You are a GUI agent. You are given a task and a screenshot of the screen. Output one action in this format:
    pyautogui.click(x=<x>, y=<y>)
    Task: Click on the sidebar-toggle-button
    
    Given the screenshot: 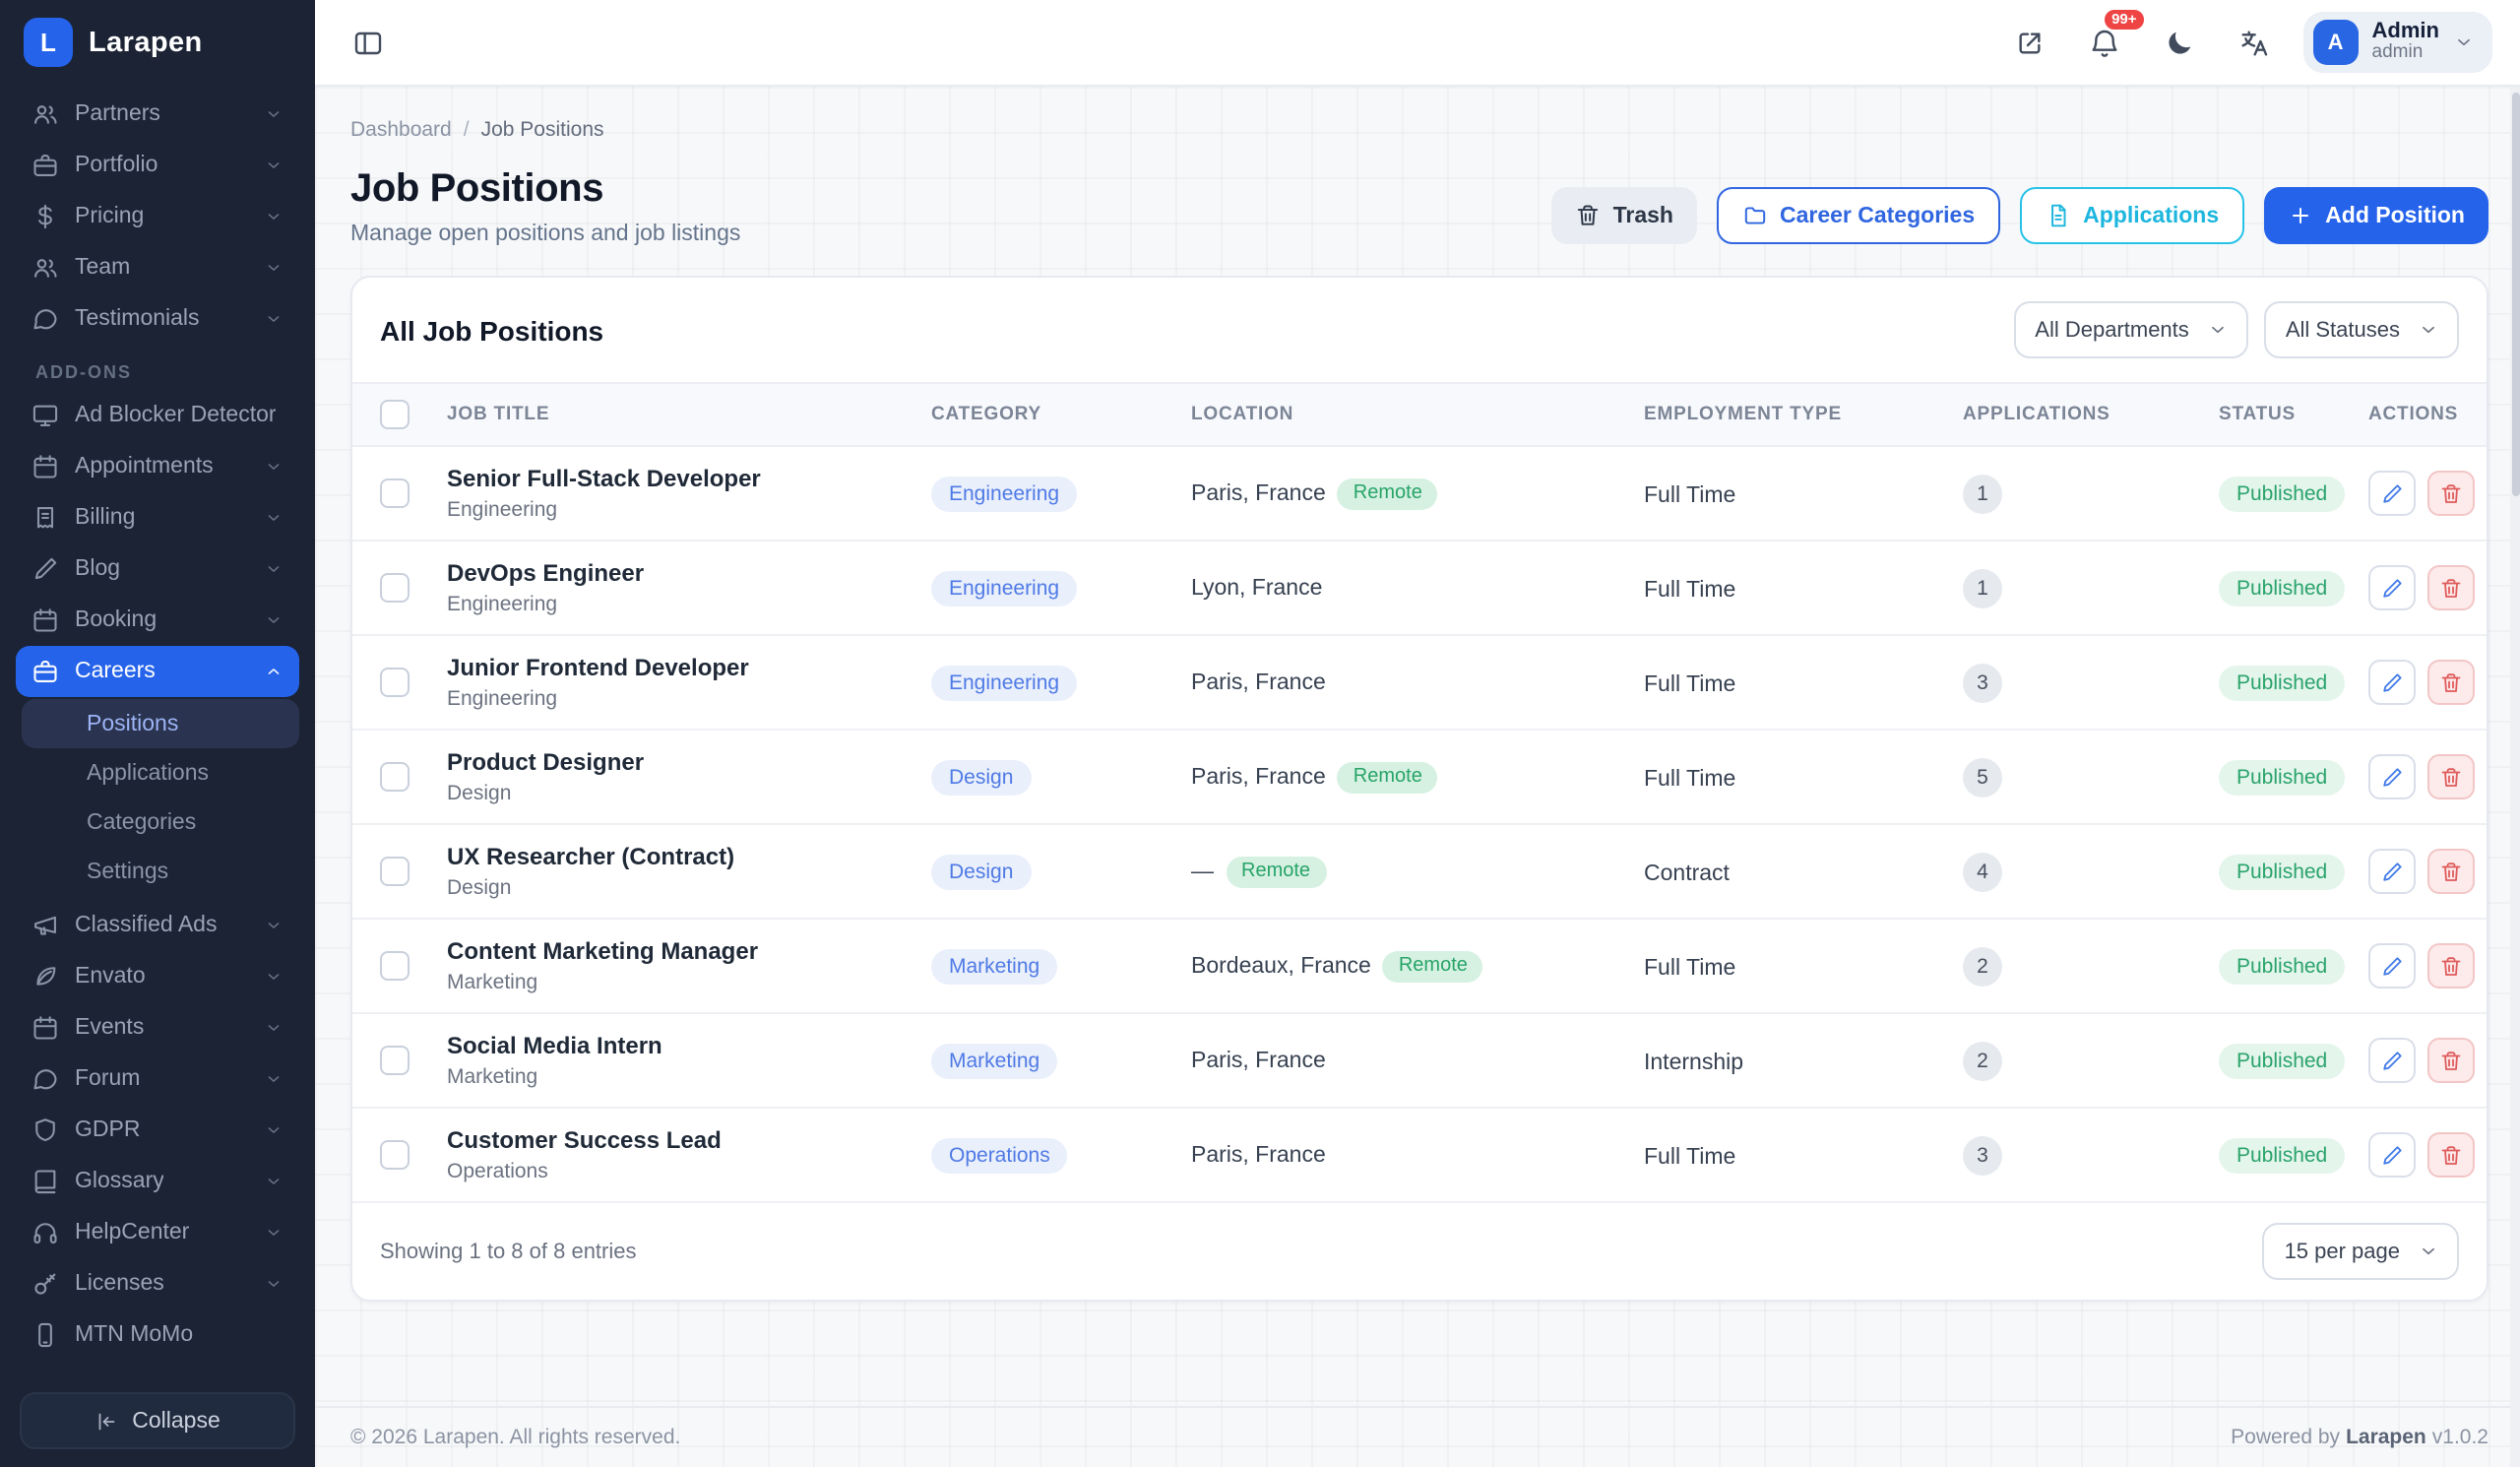 What is the action you would take?
    pyautogui.click(x=368, y=42)
    